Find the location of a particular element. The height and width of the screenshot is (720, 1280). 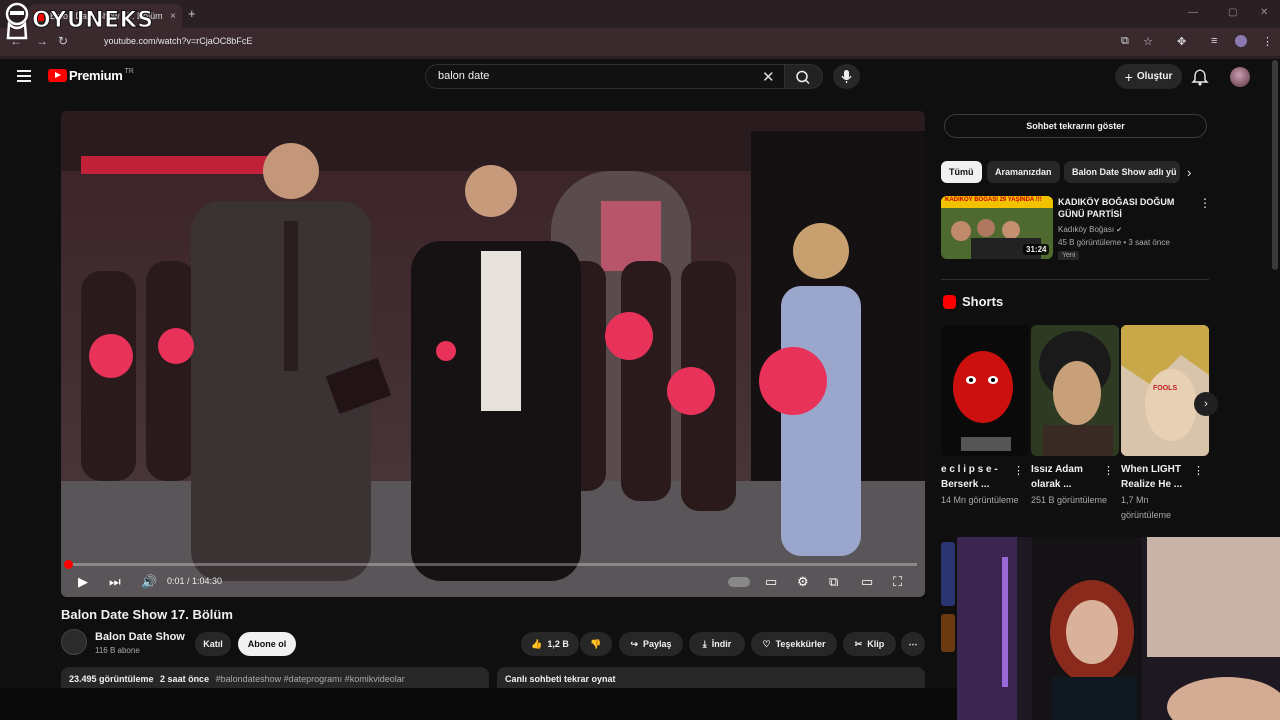

download-label: İndir is located at coordinates (721, 644).